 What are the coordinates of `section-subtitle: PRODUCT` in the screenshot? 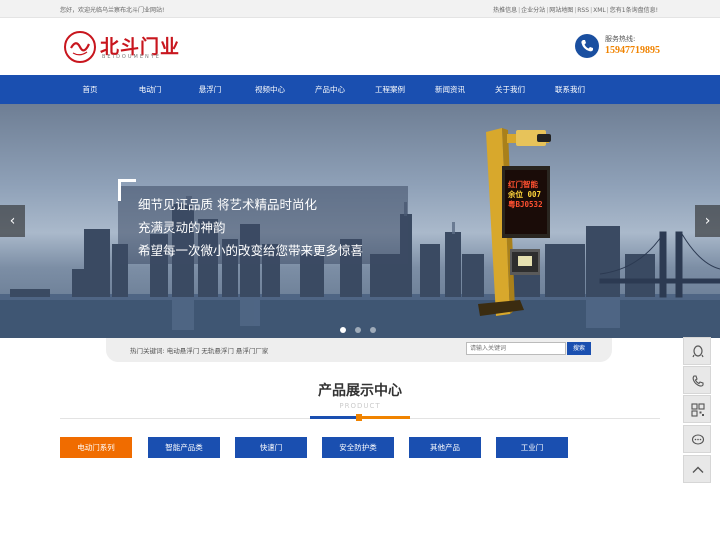 It's located at (360, 406).